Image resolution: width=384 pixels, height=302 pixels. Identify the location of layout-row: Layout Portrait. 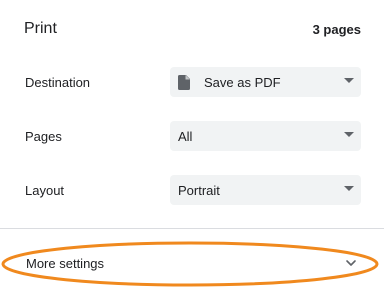
(193, 190).